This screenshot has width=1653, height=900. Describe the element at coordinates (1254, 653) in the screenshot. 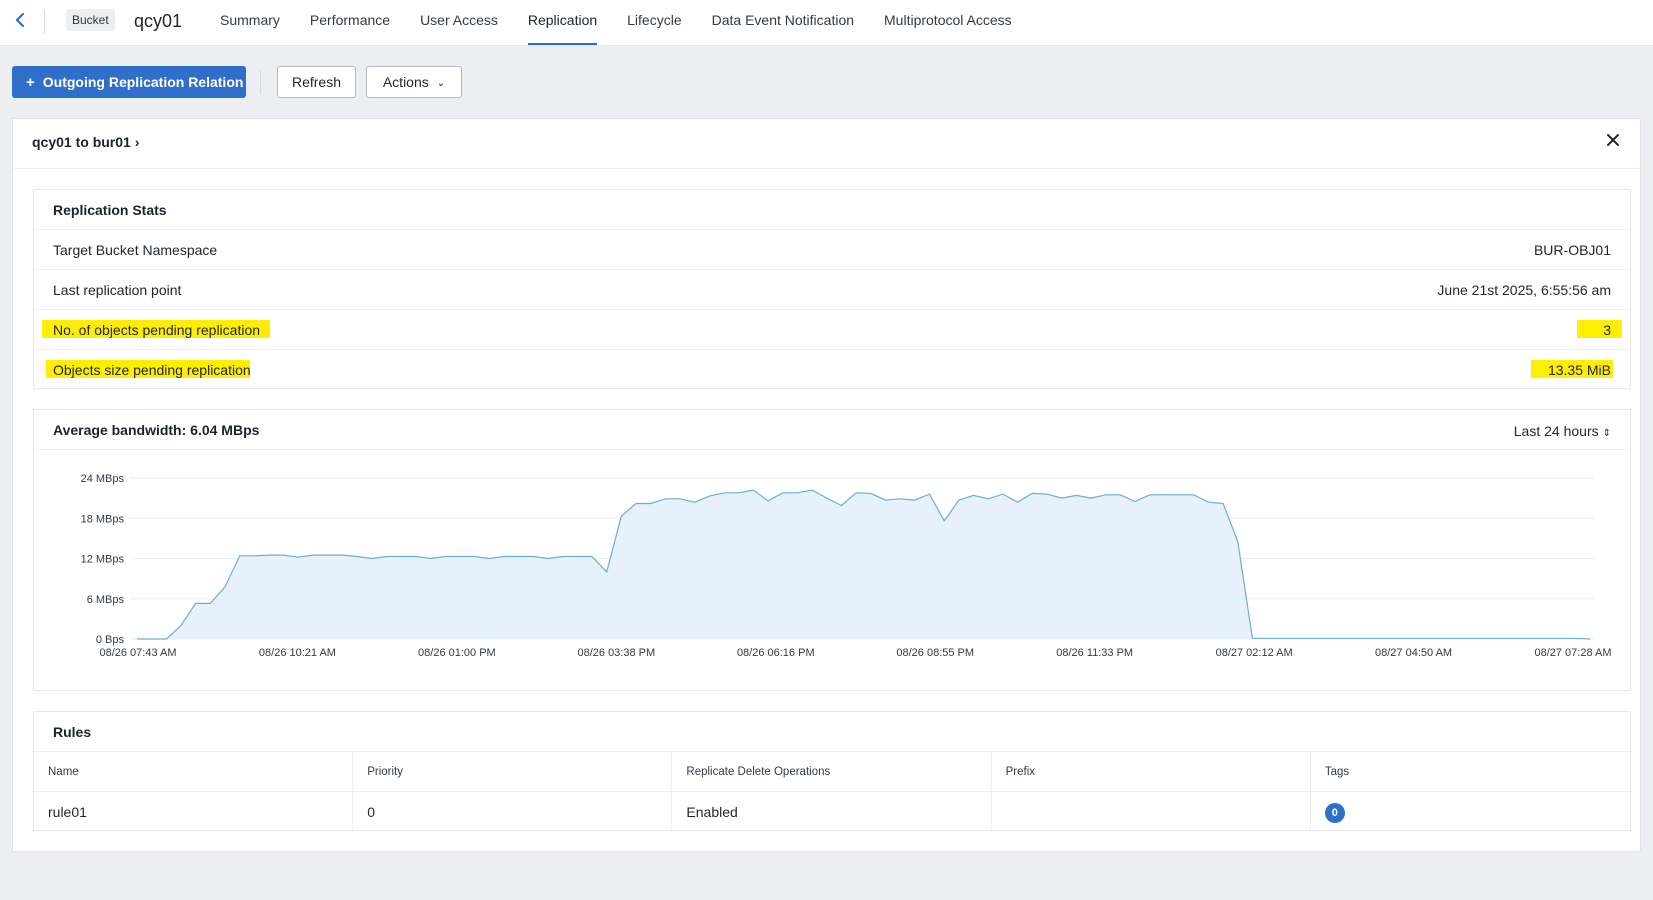

I see `x-tick-label: 08/27 02:12 AM` at that location.